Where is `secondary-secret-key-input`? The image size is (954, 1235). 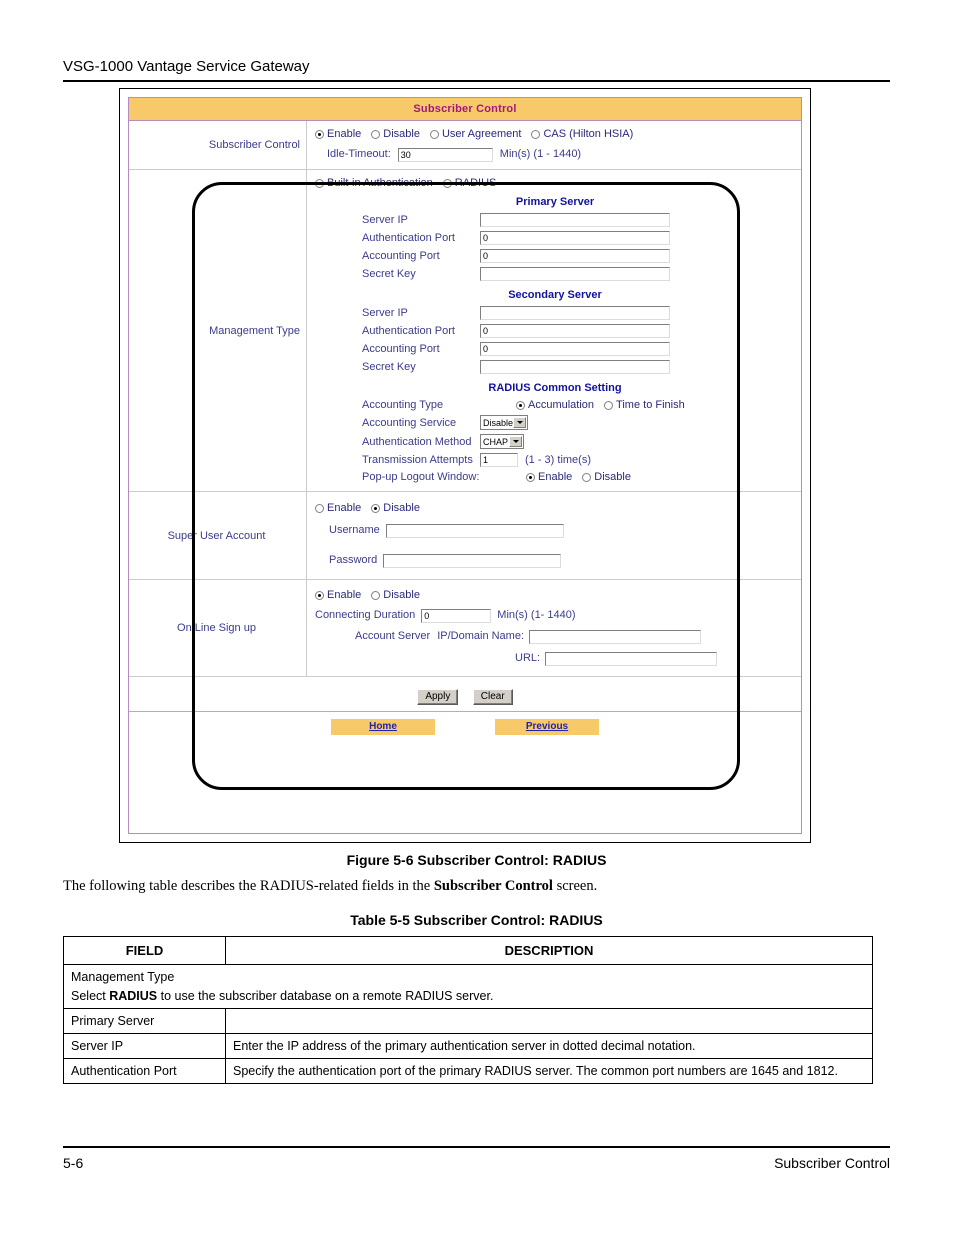 secondary-secret-key-input is located at coordinates (575, 367).